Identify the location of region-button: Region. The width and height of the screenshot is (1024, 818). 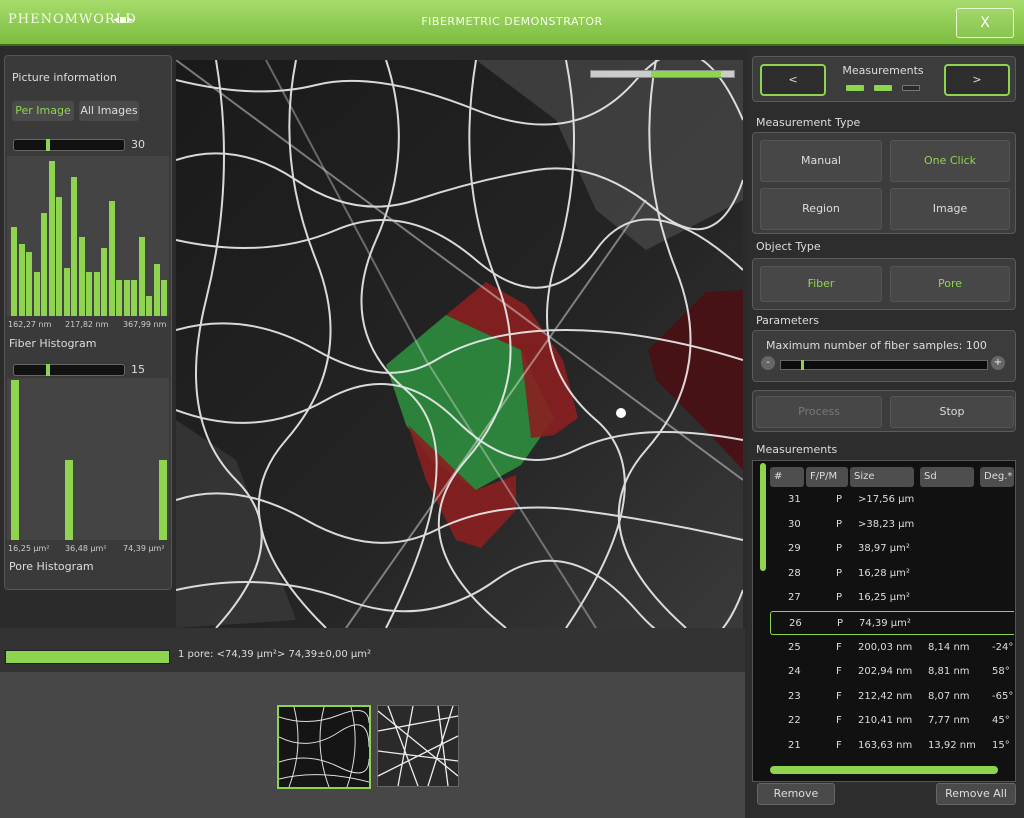
(821, 209).